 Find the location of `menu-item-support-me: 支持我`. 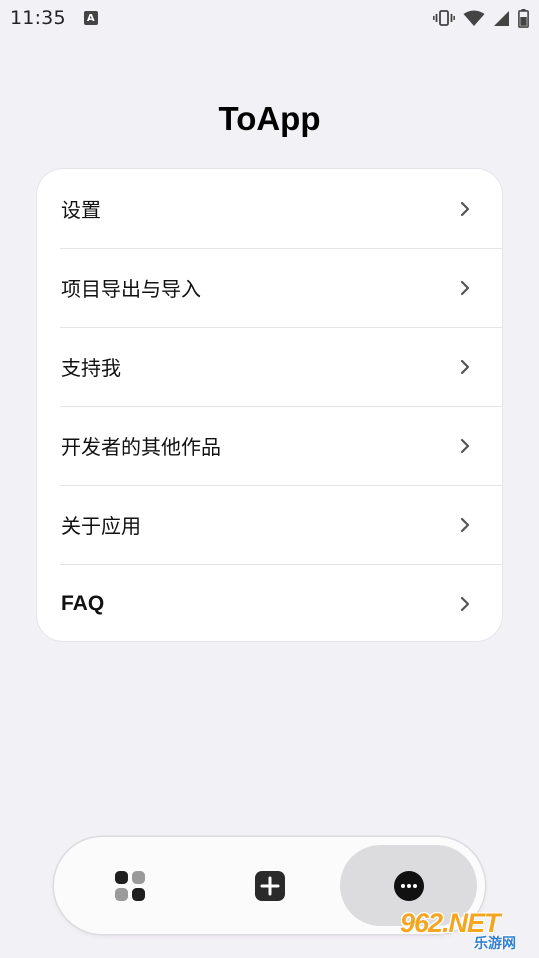

menu-item-support-me: 支持我 is located at coordinates (269, 366).